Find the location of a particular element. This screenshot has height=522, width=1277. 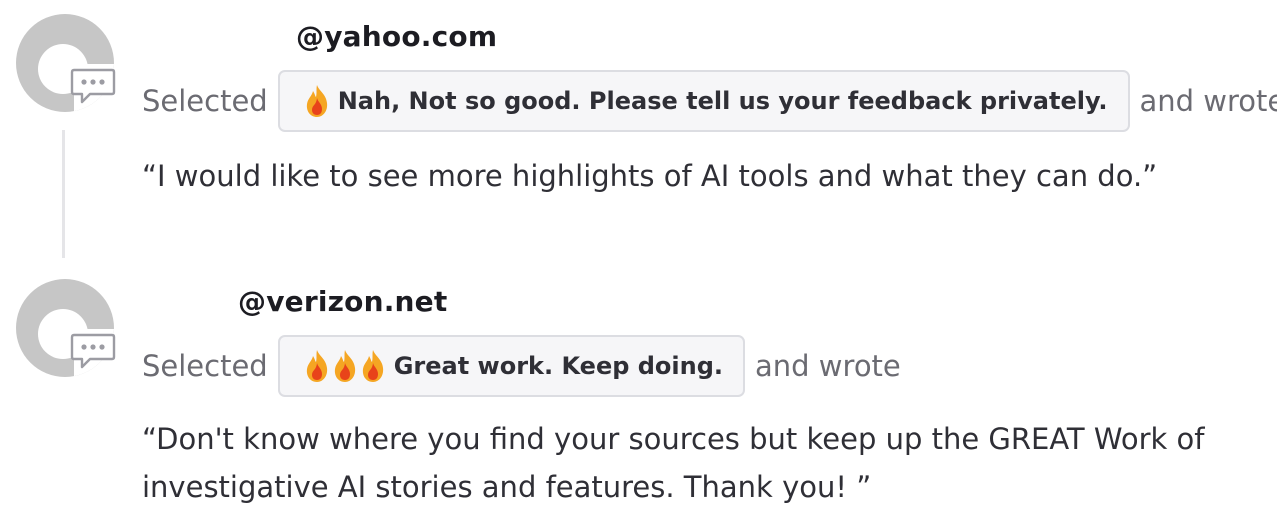

reaction-label: Great work. Keep doing. is located at coordinates (558, 366).